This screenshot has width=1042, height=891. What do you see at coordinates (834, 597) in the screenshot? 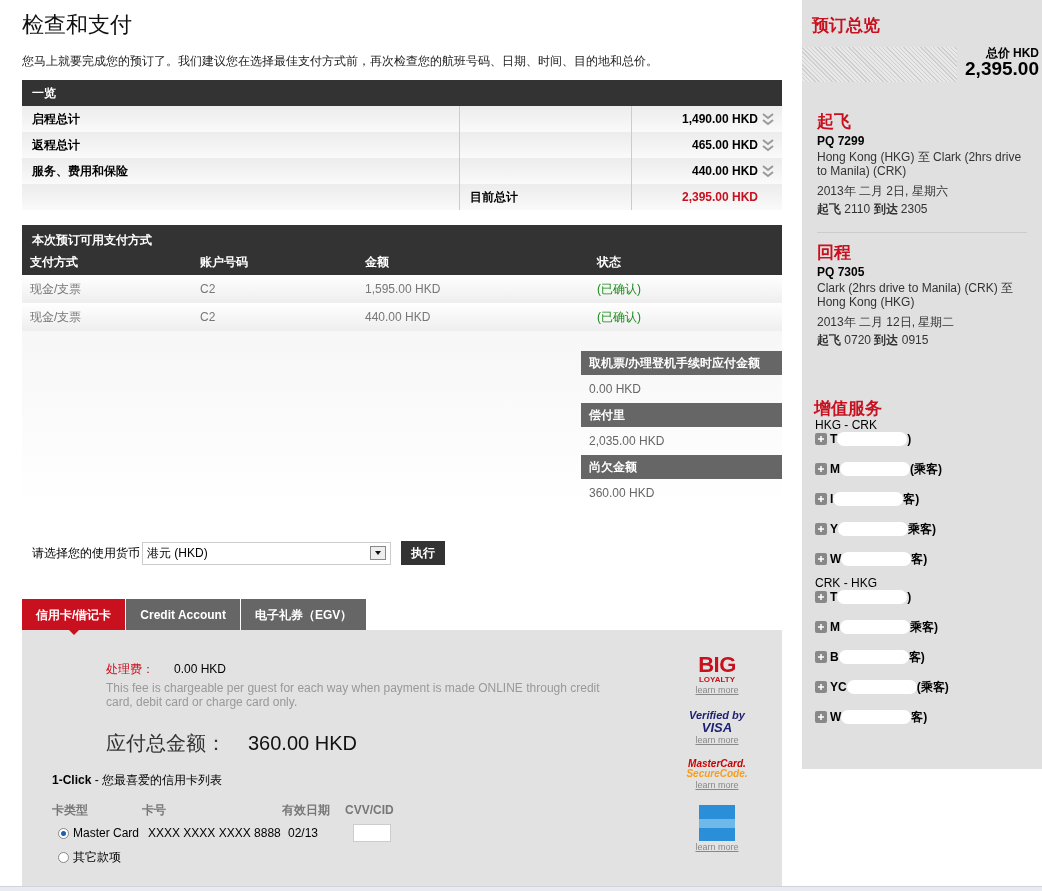
I see `passenger-name-start: T` at bounding box center [834, 597].